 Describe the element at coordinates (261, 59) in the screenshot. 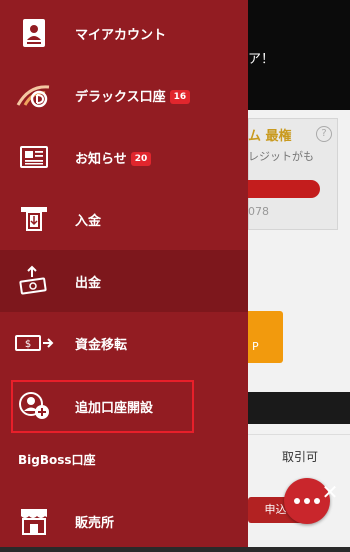

I see `banner-text: ア！` at that location.